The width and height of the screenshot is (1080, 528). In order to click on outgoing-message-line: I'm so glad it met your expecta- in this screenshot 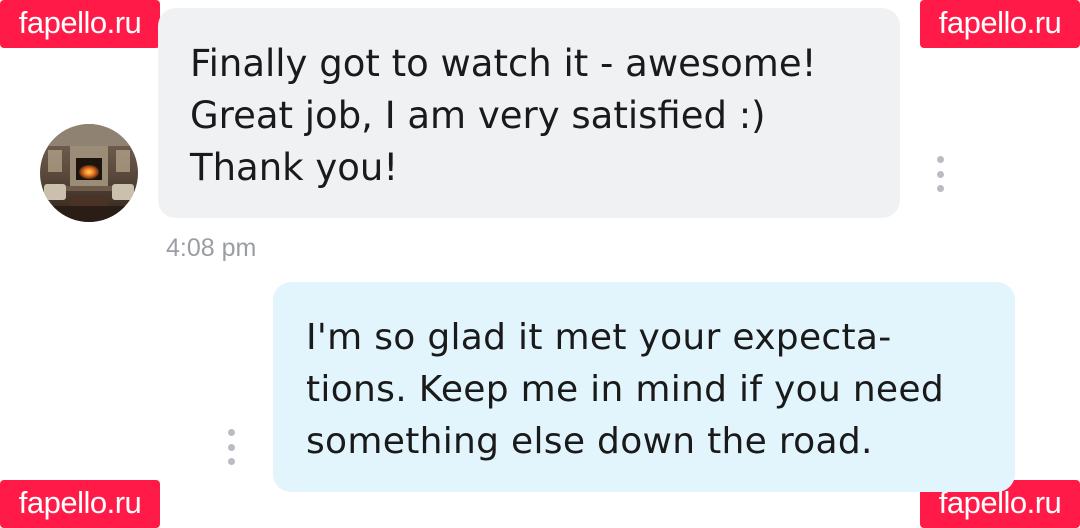, I will do `click(599, 337)`.